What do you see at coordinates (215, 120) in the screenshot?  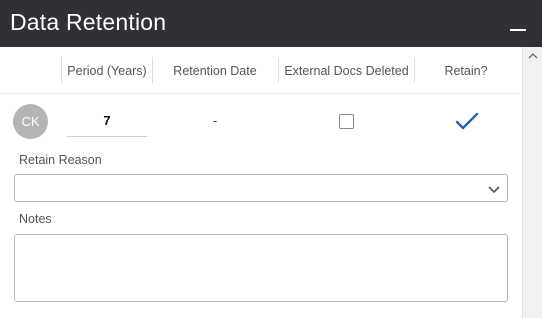 I see `retention-date-value: -` at bounding box center [215, 120].